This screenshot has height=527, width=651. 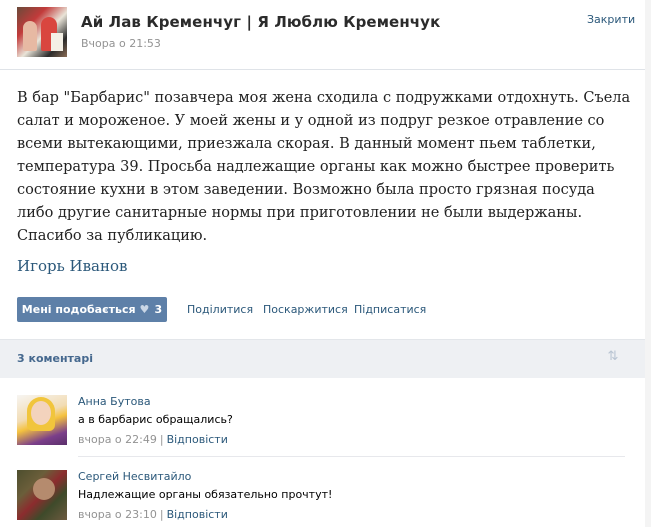 What do you see at coordinates (78, 309) in the screenshot?
I see `like-label: Мені подобається` at bounding box center [78, 309].